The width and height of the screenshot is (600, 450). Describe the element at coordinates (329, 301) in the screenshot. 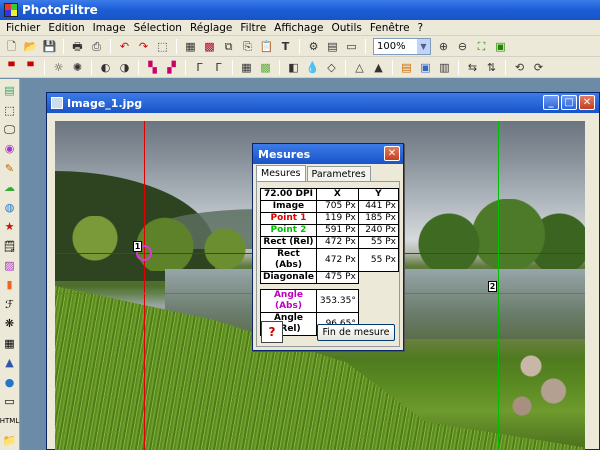

I see `angle-row: Angle (Abs) 353.35°` at that location.